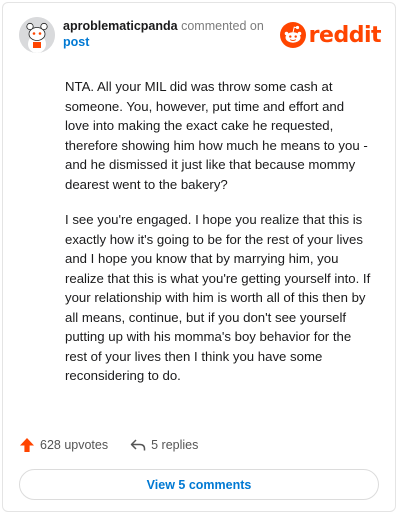 The width and height of the screenshot is (400, 516). I want to click on replies-button: 5 replies, so click(164, 445).